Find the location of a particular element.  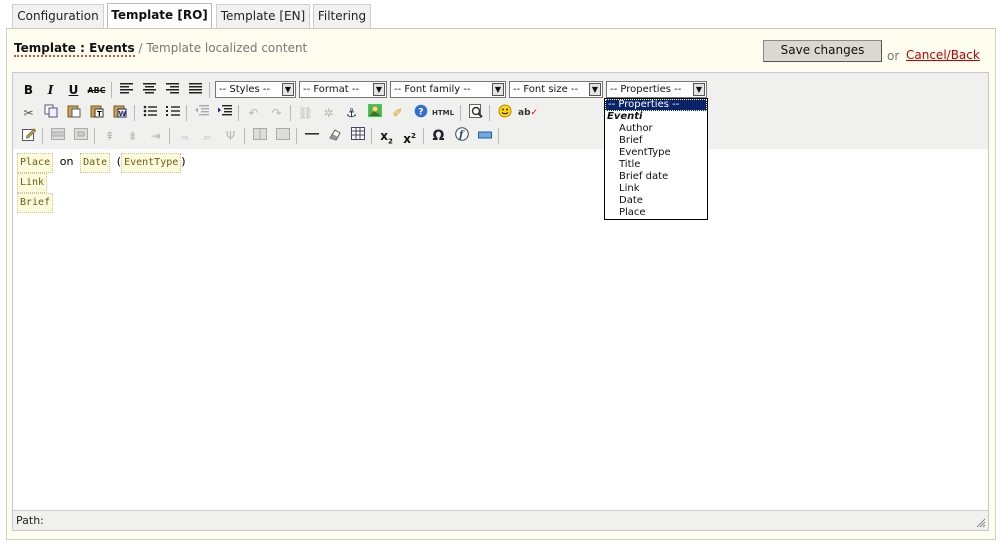

delete-row-icon: ⇥ is located at coordinates (155, 136).